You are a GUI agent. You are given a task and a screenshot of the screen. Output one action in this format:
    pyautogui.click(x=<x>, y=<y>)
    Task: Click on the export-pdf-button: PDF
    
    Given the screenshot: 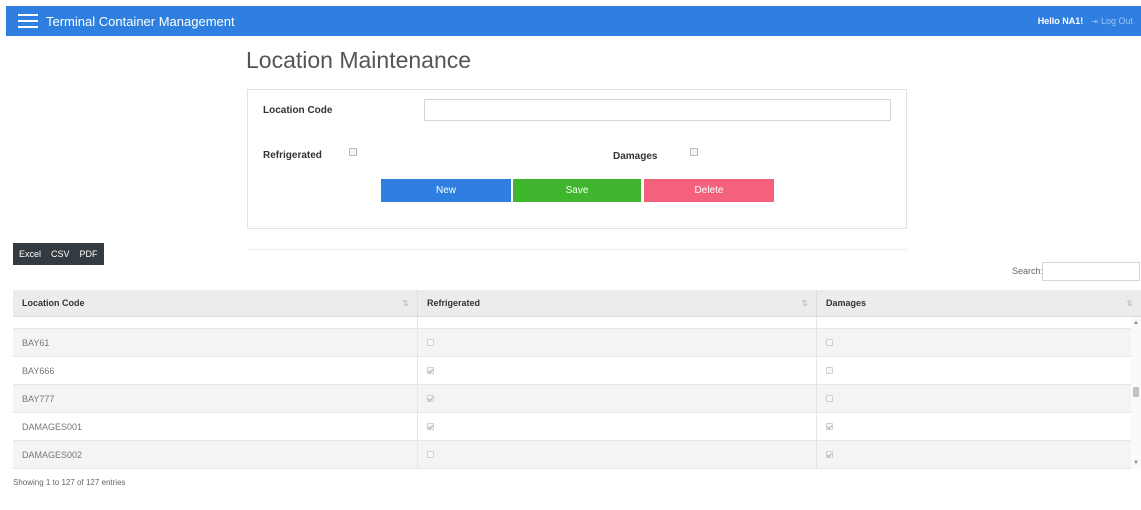 What is the action you would take?
    pyautogui.click(x=89, y=254)
    